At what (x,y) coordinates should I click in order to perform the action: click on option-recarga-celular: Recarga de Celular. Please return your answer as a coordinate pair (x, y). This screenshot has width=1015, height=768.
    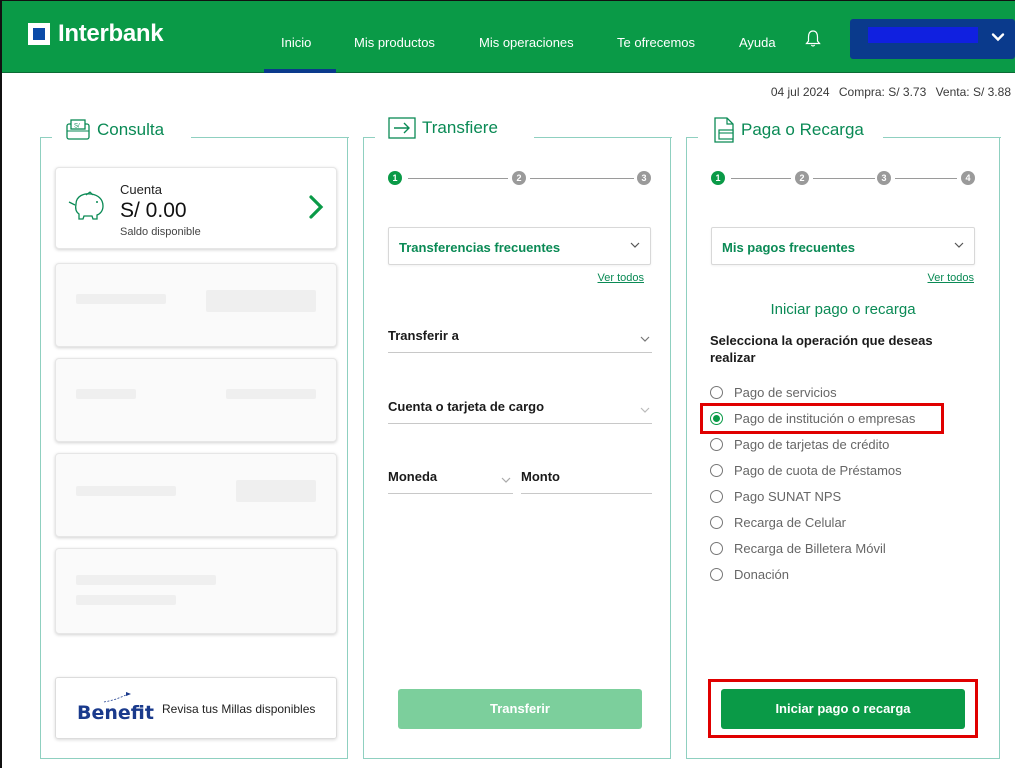
    Looking at the image, I should click on (778, 522).